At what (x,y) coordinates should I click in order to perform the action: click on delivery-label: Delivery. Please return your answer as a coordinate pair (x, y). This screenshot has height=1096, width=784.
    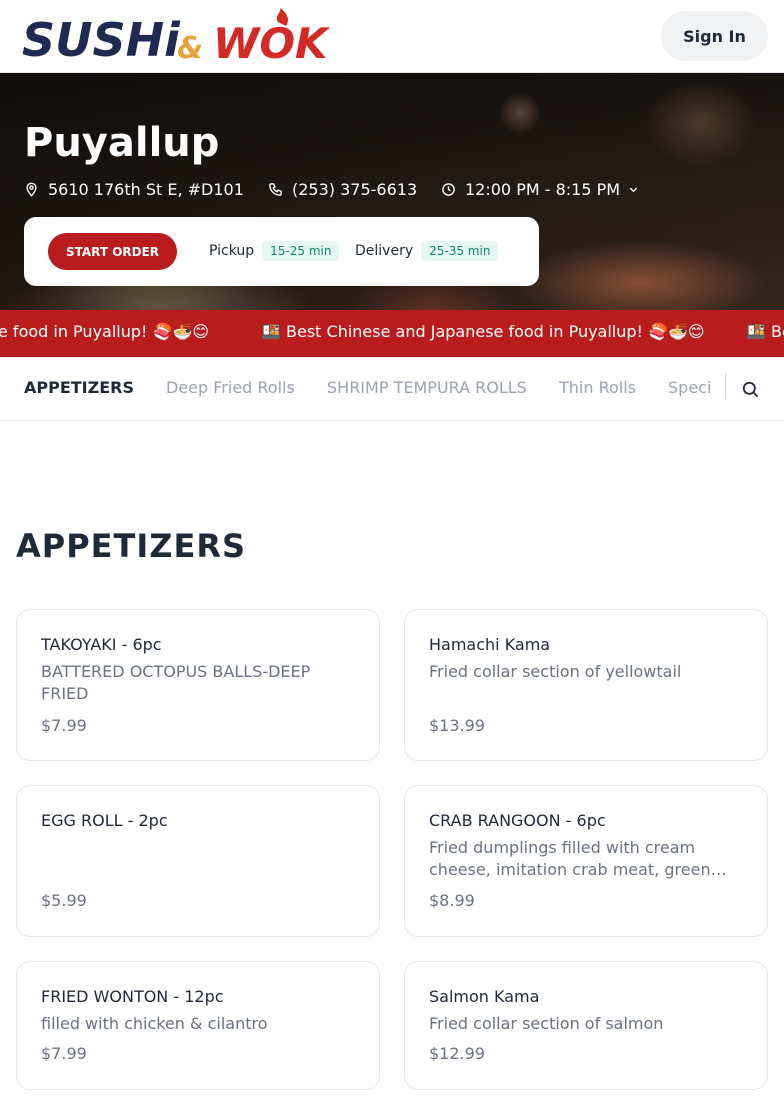
    Looking at the image, I should click on (384, 251).